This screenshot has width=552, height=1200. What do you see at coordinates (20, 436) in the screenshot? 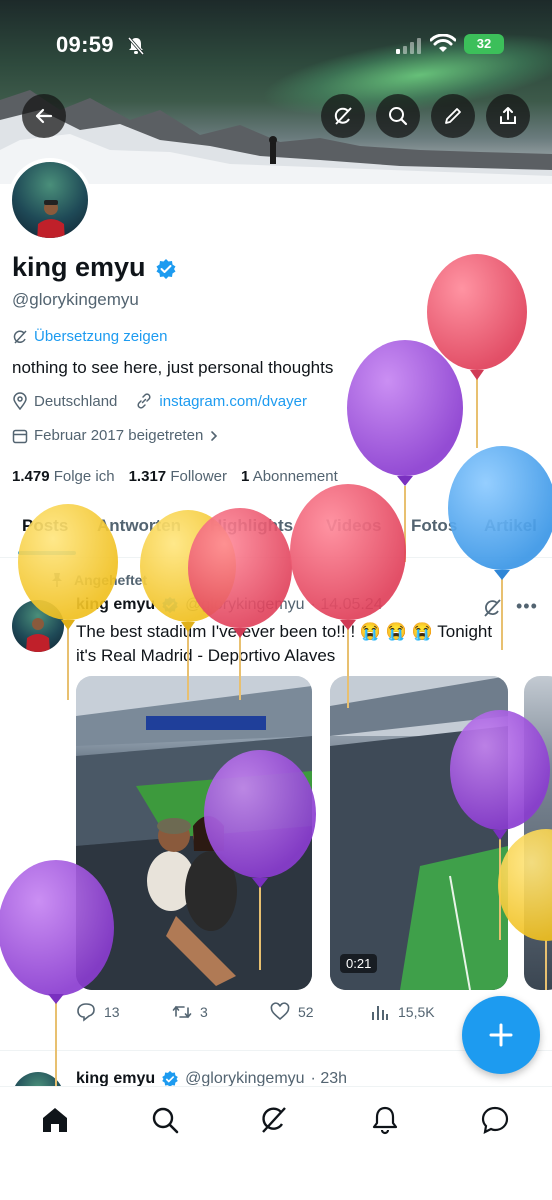
I see `calendar-icon` at bounding box center [20, 436].